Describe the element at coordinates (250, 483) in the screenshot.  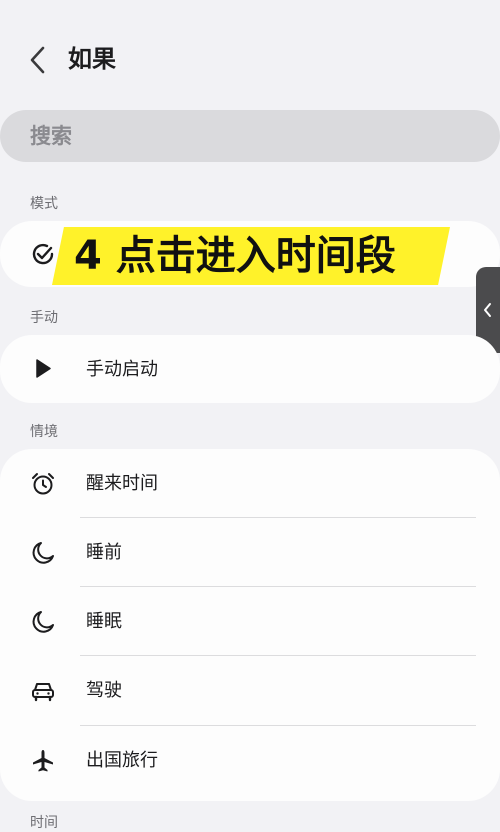
I see `scene-row-wake-up: 醒来时间` at that location.